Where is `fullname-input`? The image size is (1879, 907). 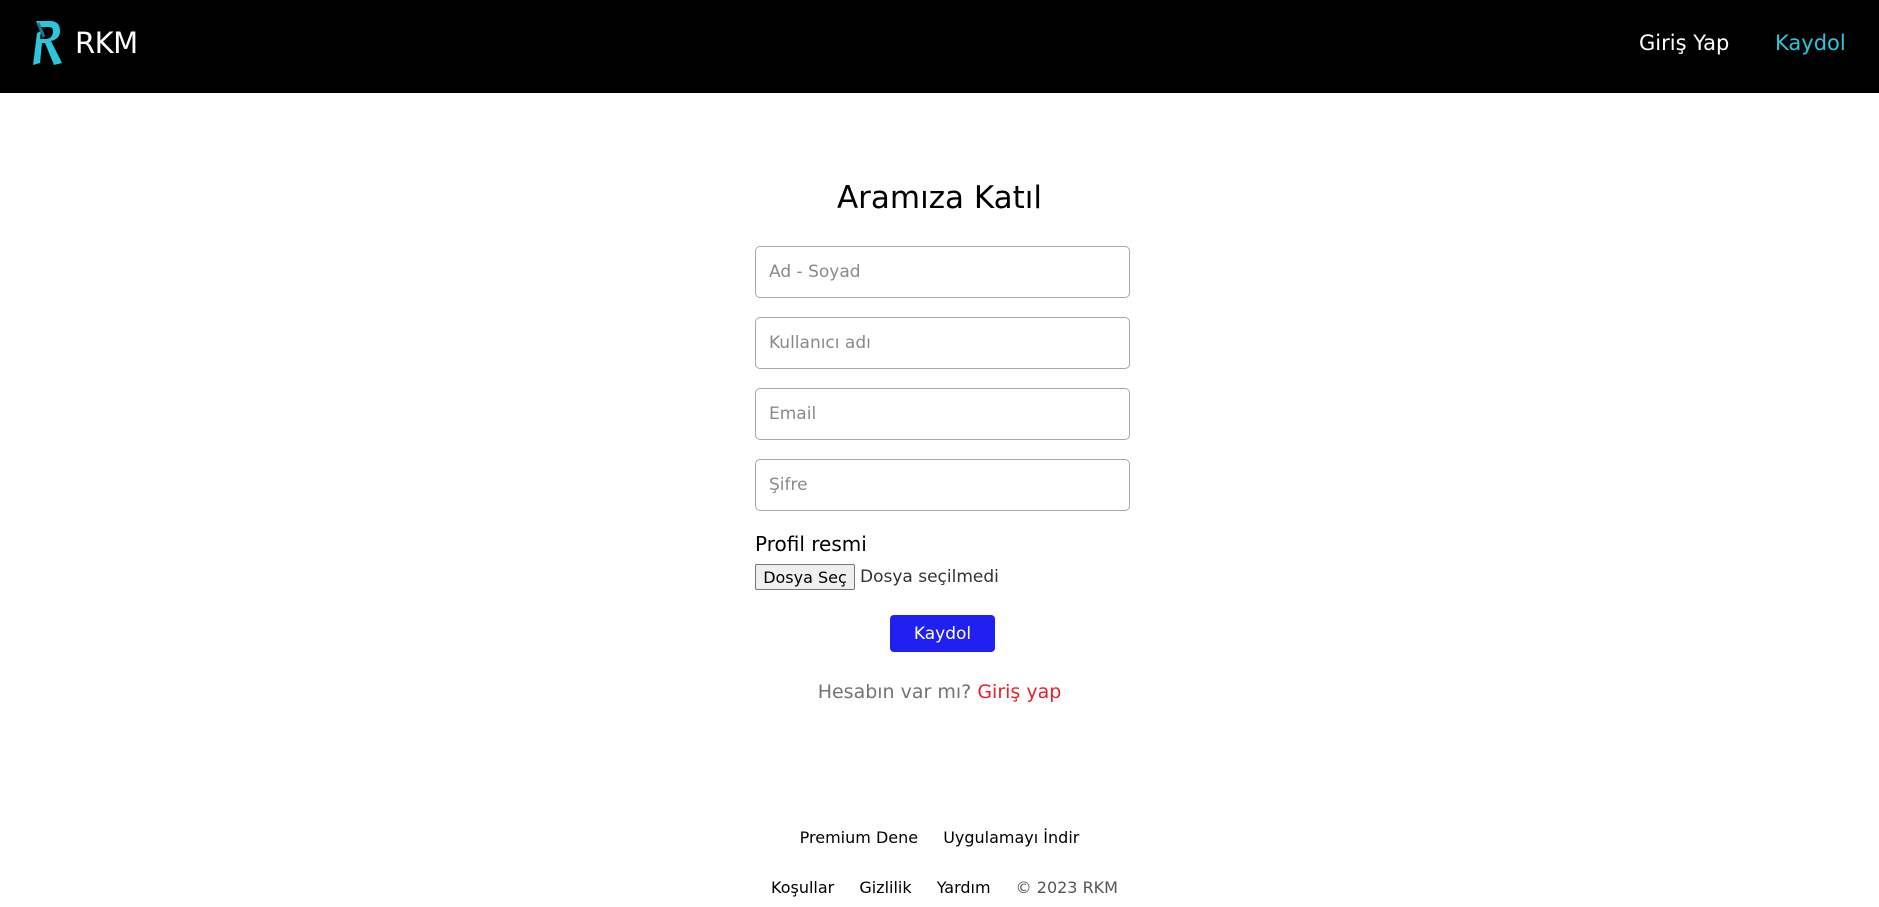
fullname-input is located at coordinates (942, 272).